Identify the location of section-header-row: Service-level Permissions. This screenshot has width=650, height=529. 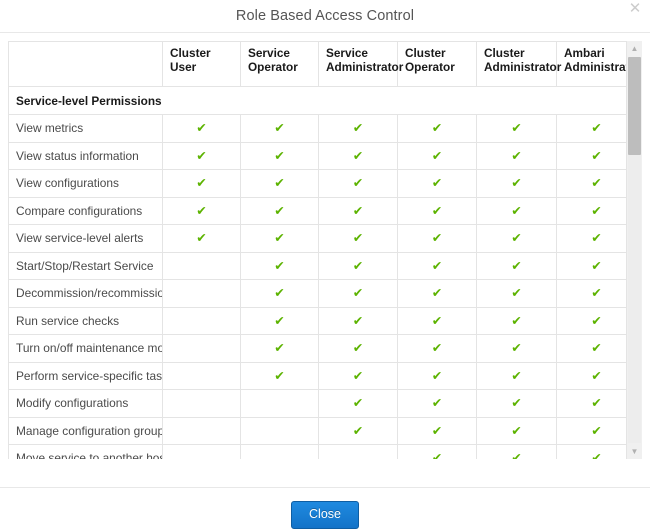
(317, 100).